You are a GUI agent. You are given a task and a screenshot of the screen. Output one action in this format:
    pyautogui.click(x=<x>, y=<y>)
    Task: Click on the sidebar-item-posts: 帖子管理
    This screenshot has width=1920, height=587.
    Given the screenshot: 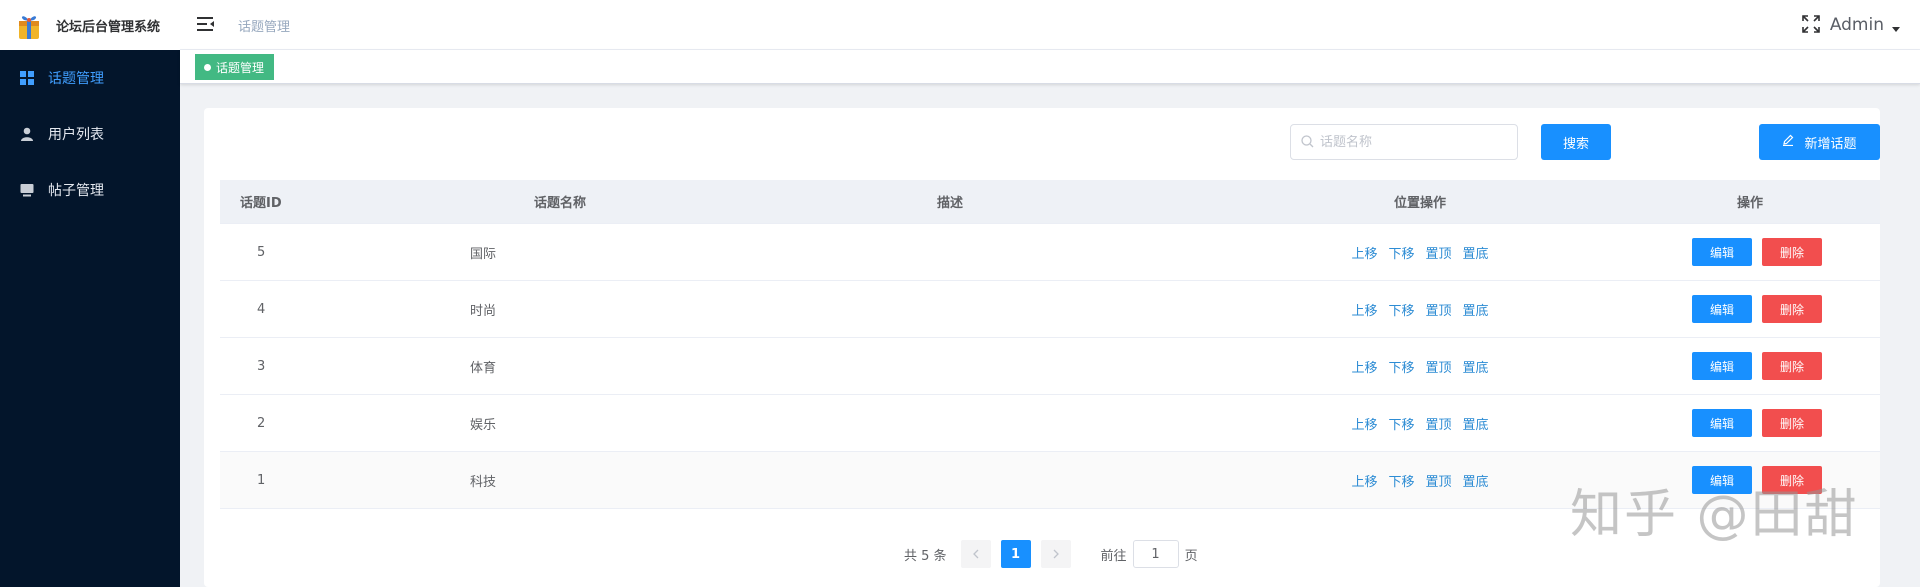 What is the action you would take?
    pyautogui.click(x=90, y=190)
    